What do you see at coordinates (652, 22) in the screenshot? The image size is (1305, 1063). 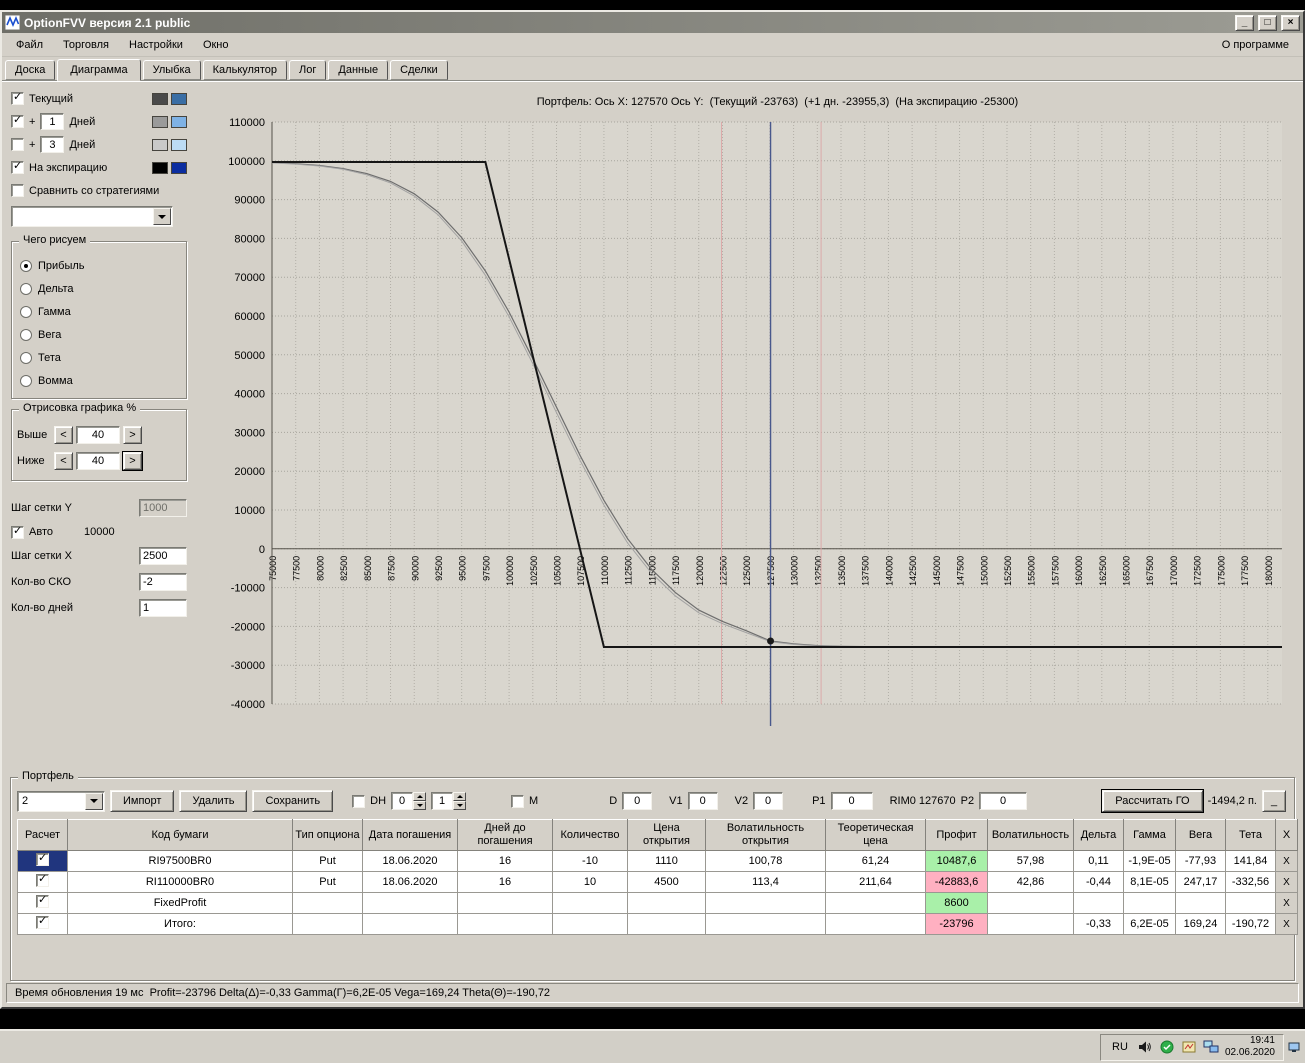 I see `titlebar: OptionFVV версия 2.1 public _ □ ×` at bounding box center [652, 22].